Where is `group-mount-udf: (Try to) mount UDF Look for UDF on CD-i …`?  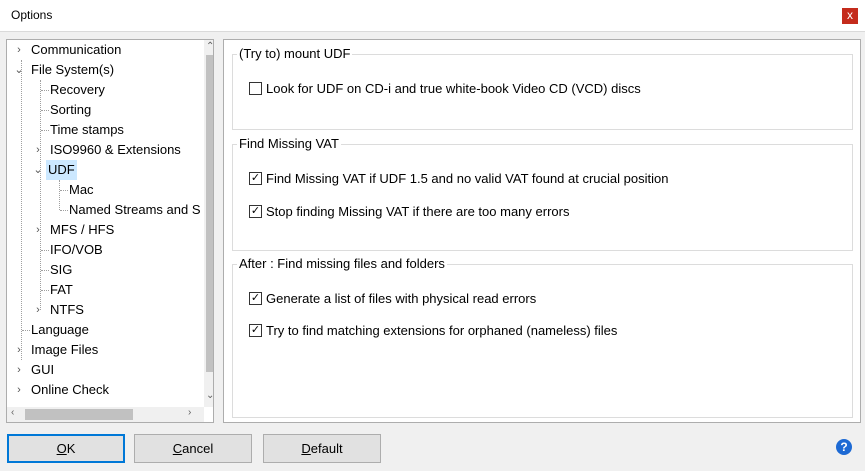 group-mount-udf: (Try to) mount UDF Look for UDF on CD-i … is located at coordinates (542, 88).